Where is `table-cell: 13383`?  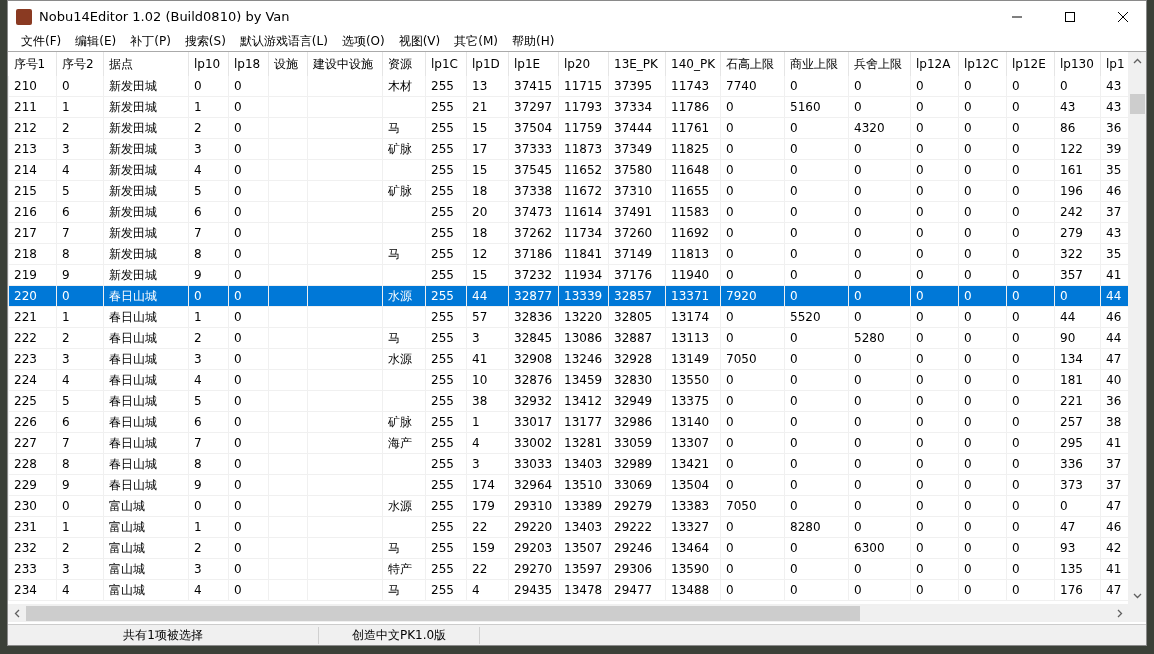
table-cell: 13383 is located at coordinates (693, 506).